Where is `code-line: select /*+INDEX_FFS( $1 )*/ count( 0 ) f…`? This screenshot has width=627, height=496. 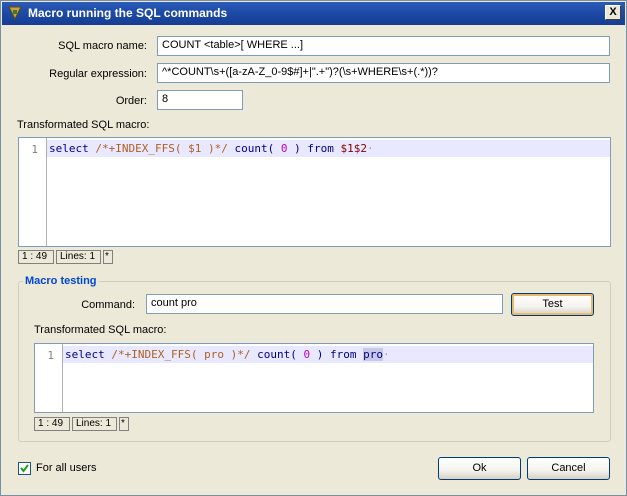 code-line: select /*+INDEX_FFS( $1 )*/ count( 0 ) f… is located at coordinates (211, 148).